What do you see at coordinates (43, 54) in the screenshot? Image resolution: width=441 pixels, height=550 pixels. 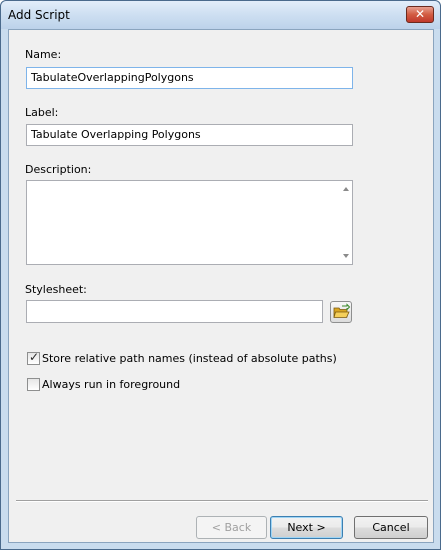 I see `name-label: Name:` at bounding box center [43, 54].